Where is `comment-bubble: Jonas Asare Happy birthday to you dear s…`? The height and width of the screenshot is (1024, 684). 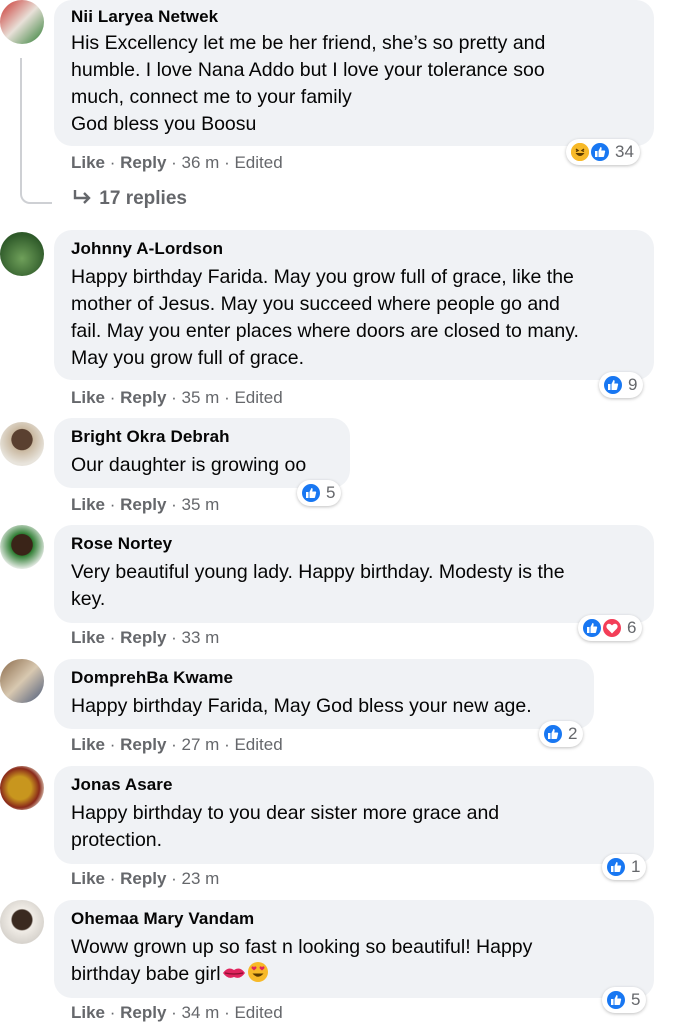
comment-bubble: Jonas Asare Happy birthday to you dear s… is located at coordinates (354, 815).